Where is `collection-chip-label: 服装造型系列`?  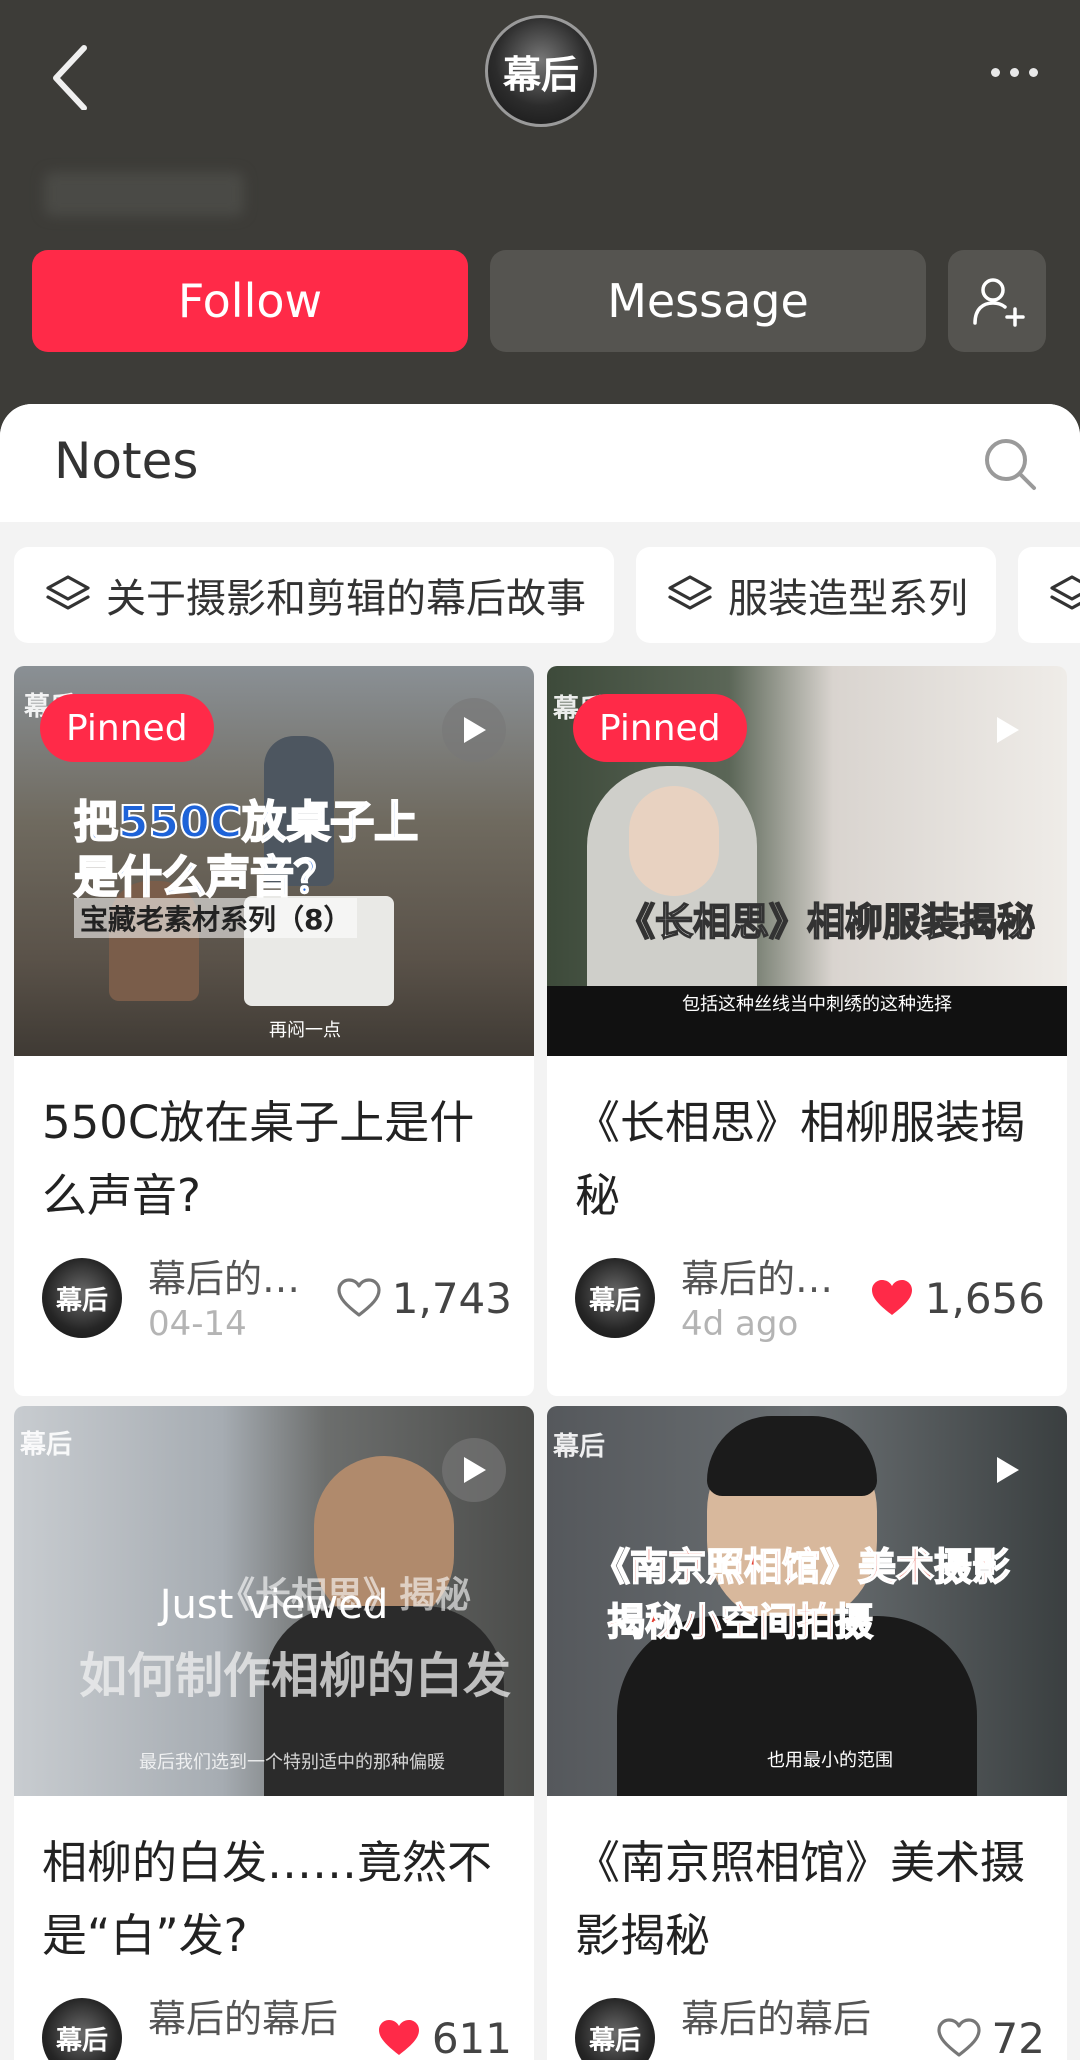
collection-chip-label: 服装造型系列 is located at coordinates (848, 599).